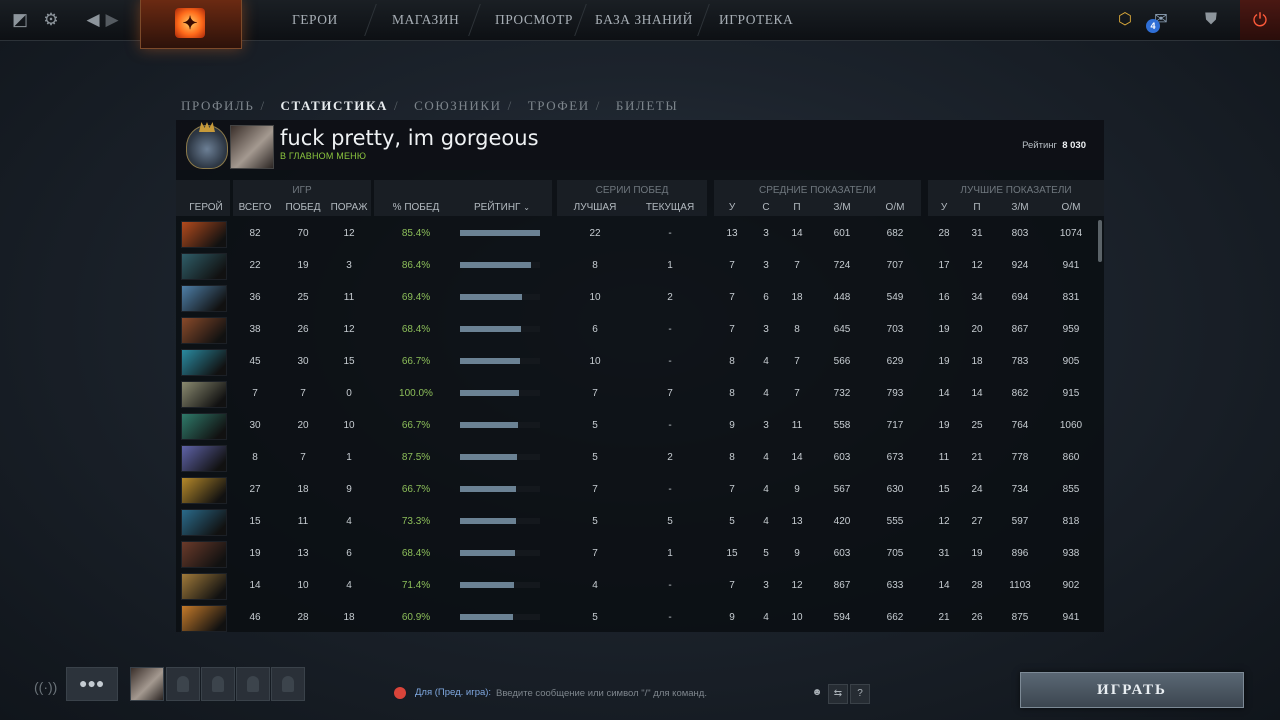  Describe the element at coordinates (112, 20) in the screenshot. I see `forward-arrow-icon: ▶` at that location.